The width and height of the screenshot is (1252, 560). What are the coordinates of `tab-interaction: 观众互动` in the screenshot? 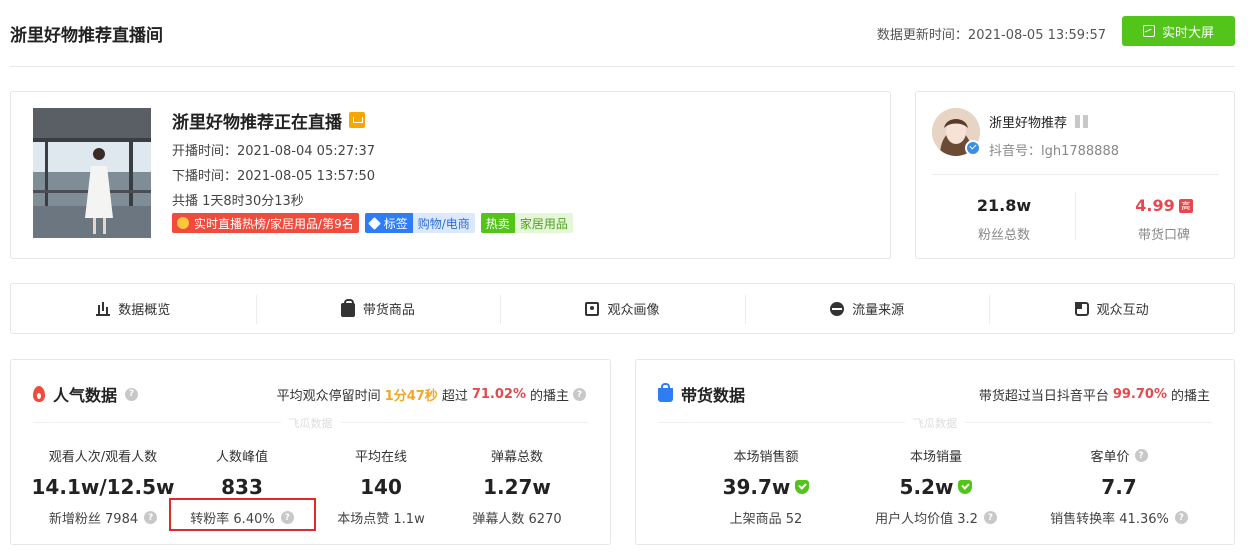 It's located at (1111, 308).